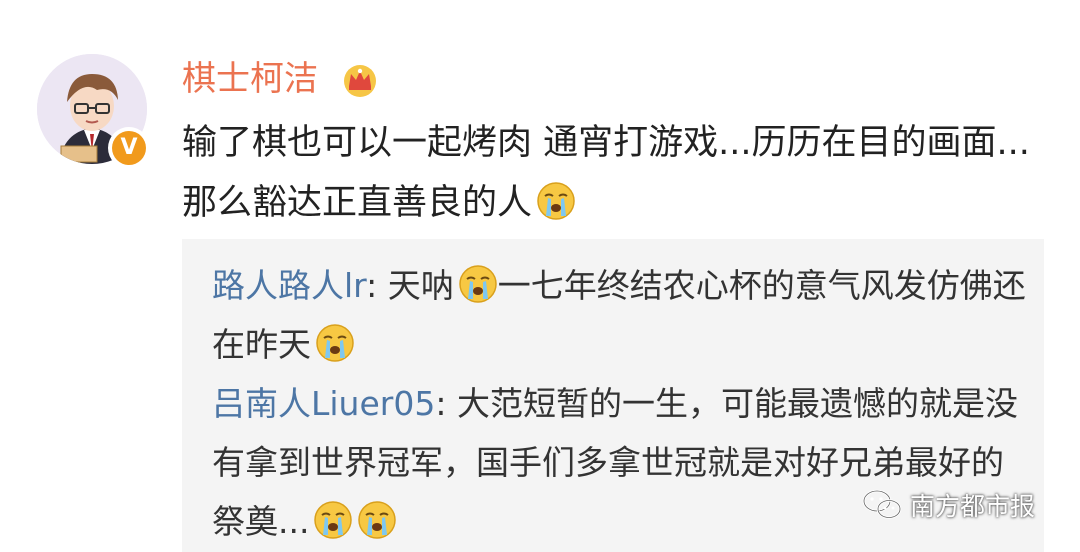  Describe the element at coordinates (606, 173) in the screenshot. I see `post-text: 输了棋也可以一起烤肉 通宵打游戏...历历在目的画面...那么豁达正直善良的人` at that location.